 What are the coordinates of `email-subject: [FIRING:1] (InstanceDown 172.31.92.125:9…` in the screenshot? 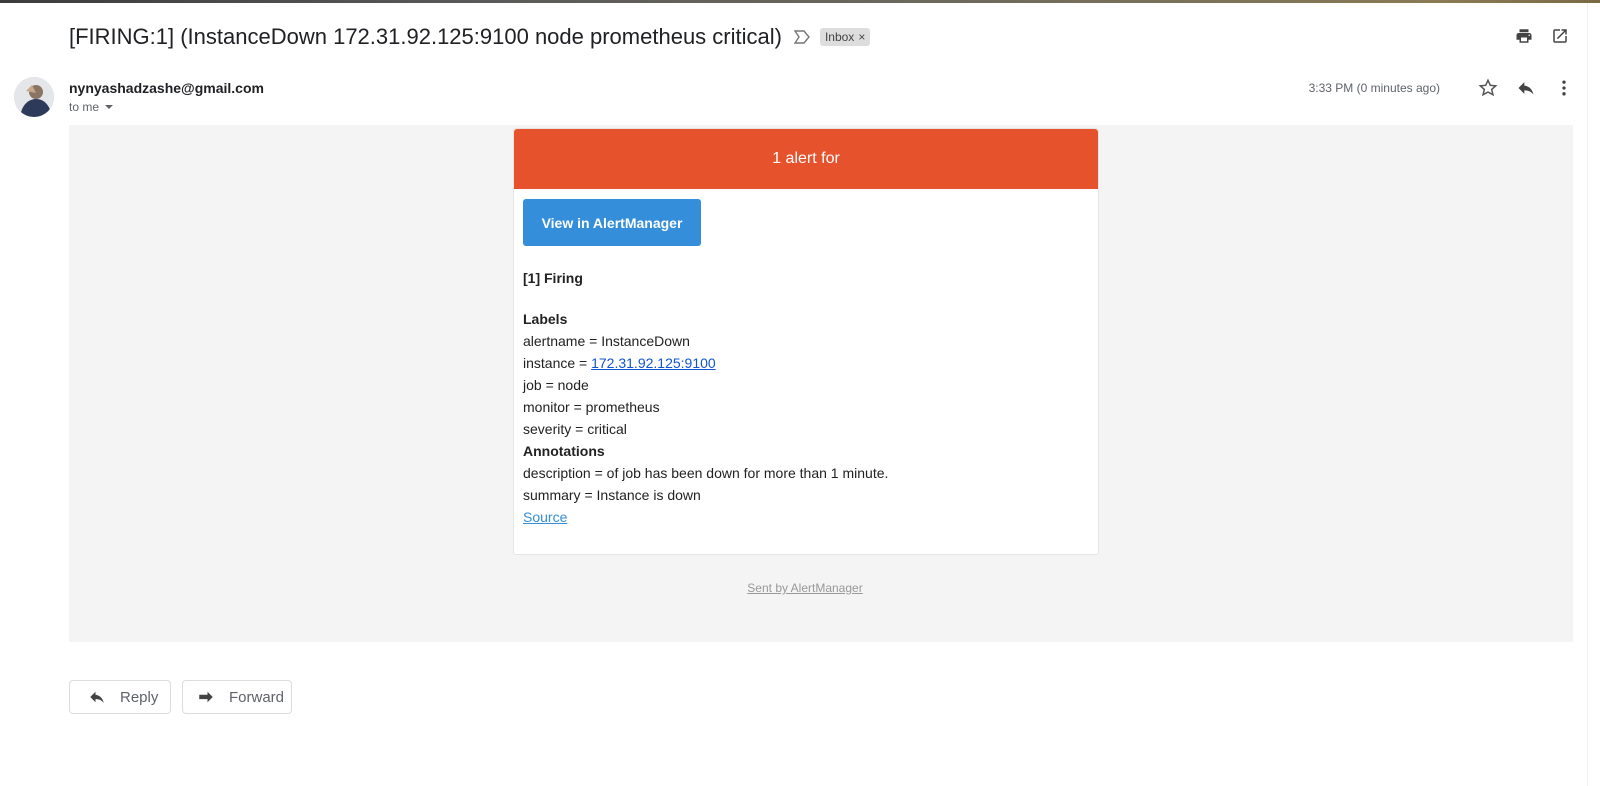 It's located at (425, 36).